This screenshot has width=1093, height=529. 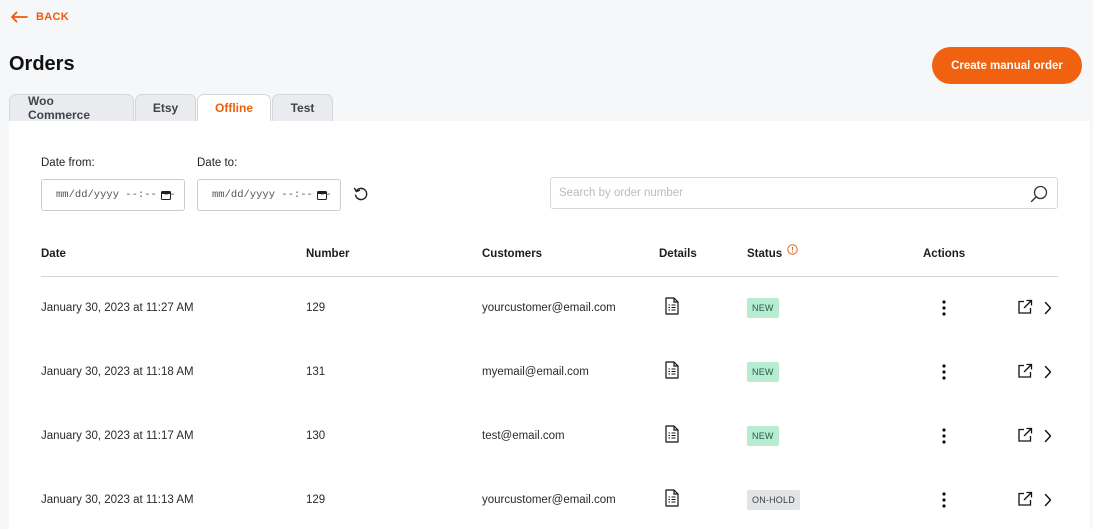 I want to click on order-number: 130, so click(x=316, y=436).